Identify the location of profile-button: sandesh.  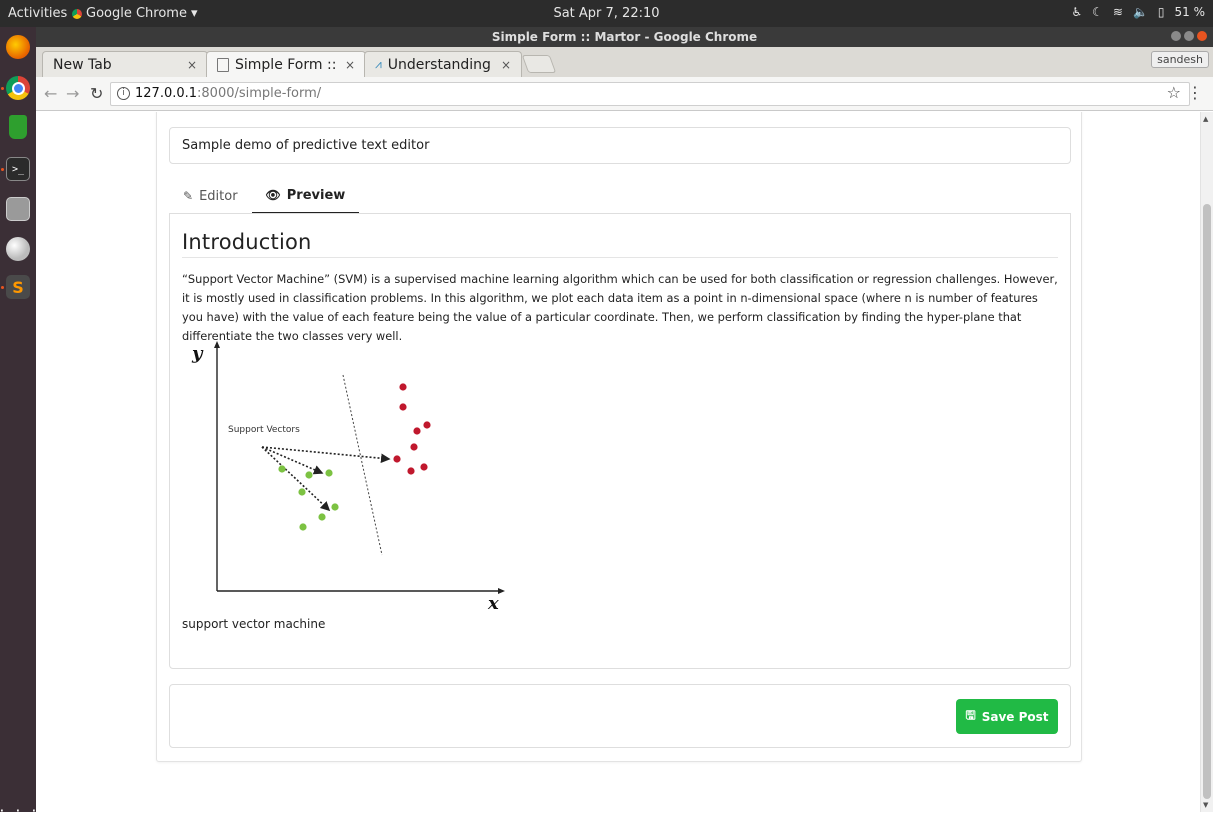
(1180, 59).